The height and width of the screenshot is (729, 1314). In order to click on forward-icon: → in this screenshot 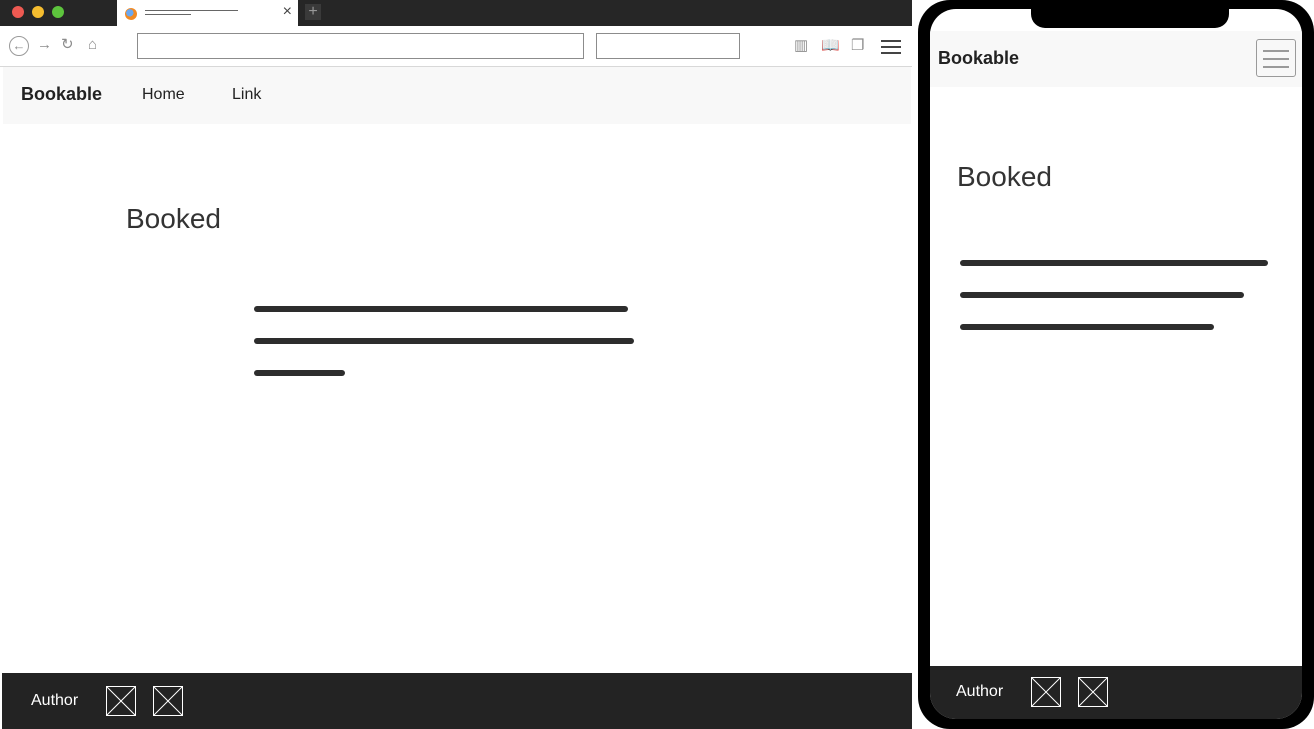, I will do `click(44, 45)`.